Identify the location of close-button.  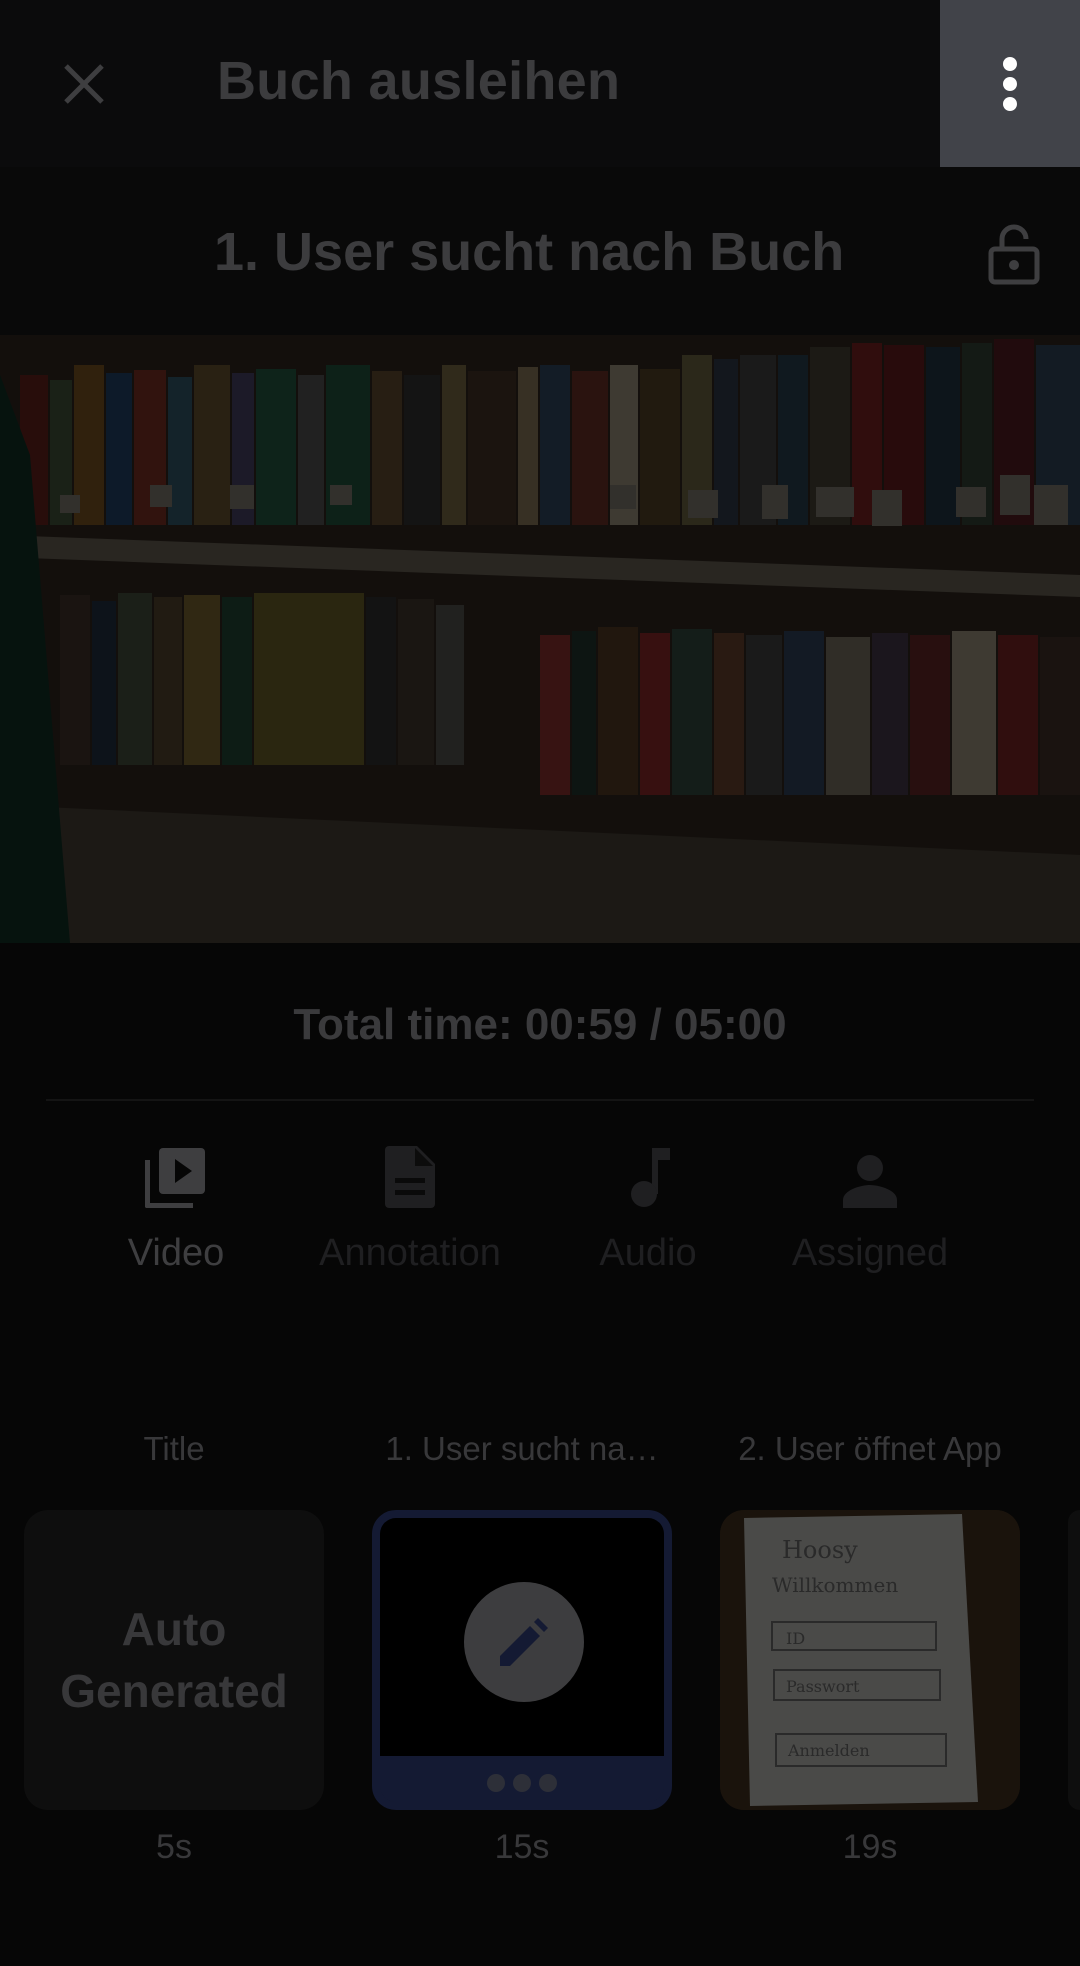
(84, 84).